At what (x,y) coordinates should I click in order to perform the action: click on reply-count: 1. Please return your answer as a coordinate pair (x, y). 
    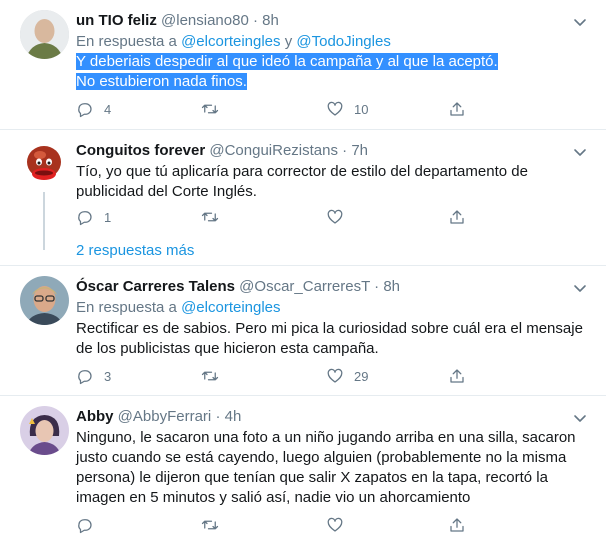
    Looking at the image, I should click on (108, 217).